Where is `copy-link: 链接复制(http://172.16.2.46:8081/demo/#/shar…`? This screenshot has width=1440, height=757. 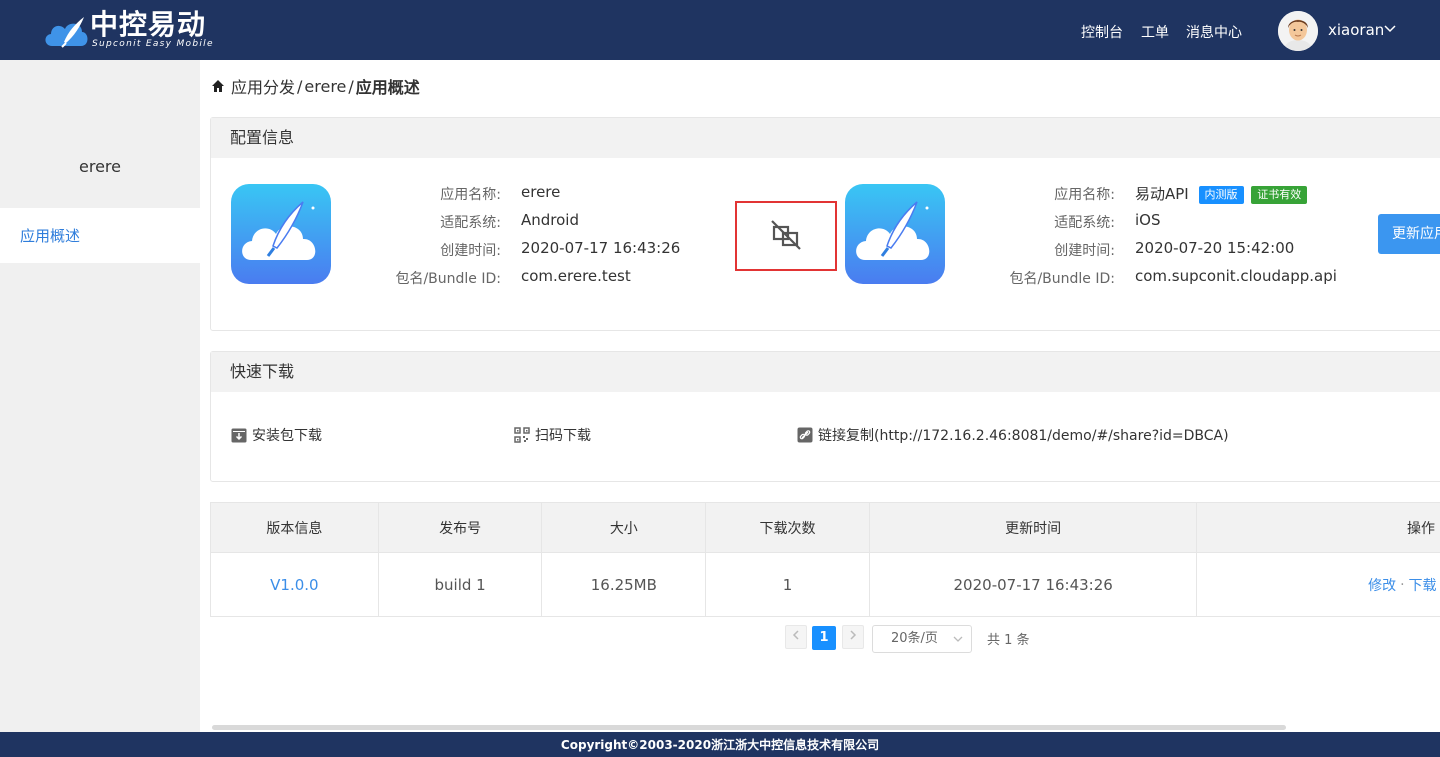
copy-link: 链接复制(http://172.16.2.46:8081/demo/#/shar… is located at coordinates (1013, 435).